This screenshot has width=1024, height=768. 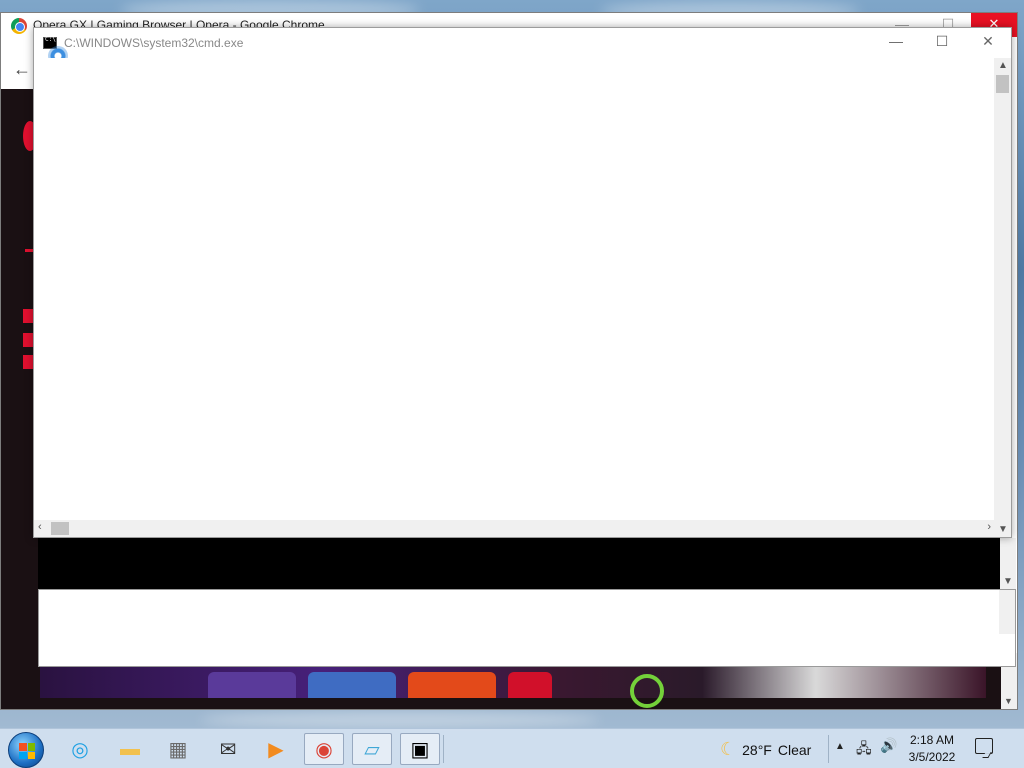 I want to click on chrome-icon-glyph: ◉, so click(x=324, y=749).